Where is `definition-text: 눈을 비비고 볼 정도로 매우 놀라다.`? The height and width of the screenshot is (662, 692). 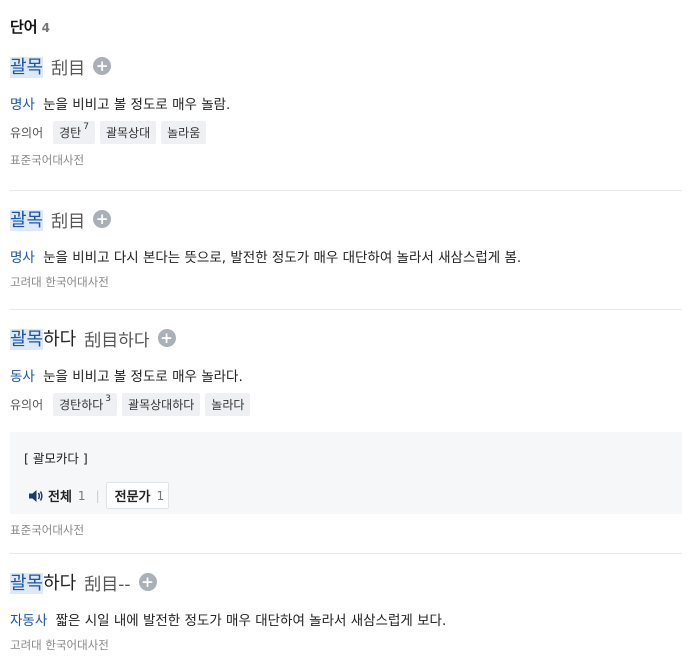
definition-text: 눈을 비비고 볼 정도로 매우 놀라다. is located at coordinates (143, 377).